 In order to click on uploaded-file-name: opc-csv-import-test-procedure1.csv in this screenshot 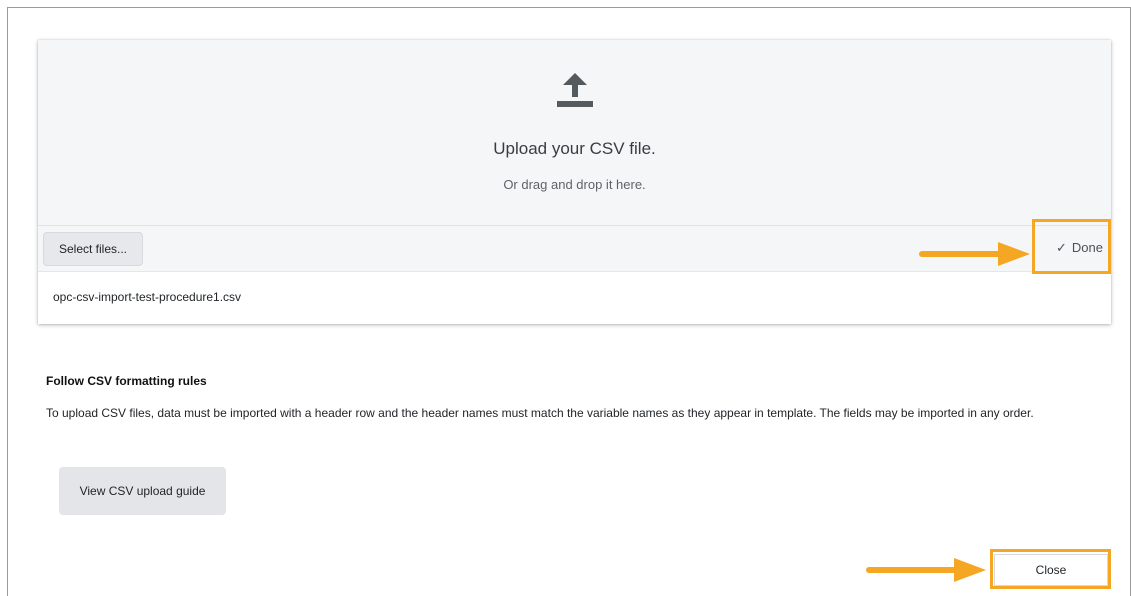, I will do `click(147, 297)`.